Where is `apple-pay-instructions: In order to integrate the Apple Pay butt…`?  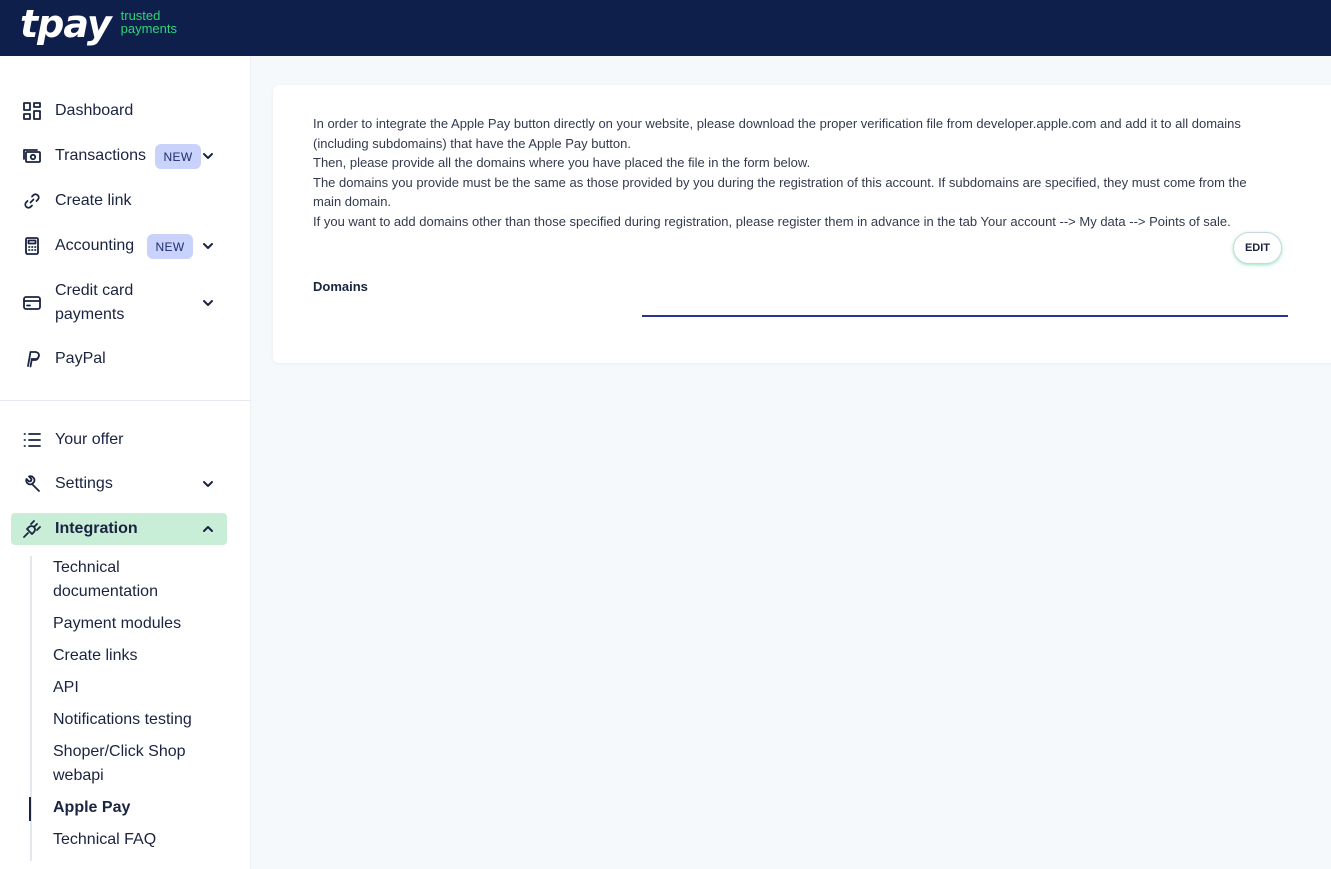 apple-pay-instructions: In order to integrate the Apple Pay butt… is located at coordinates (795, 172).